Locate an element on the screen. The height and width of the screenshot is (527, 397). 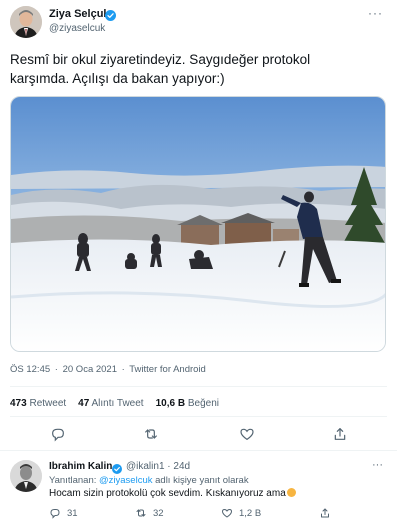
quote-stat: 47 Alıntı Tweet is located at coordinates (110, 403).